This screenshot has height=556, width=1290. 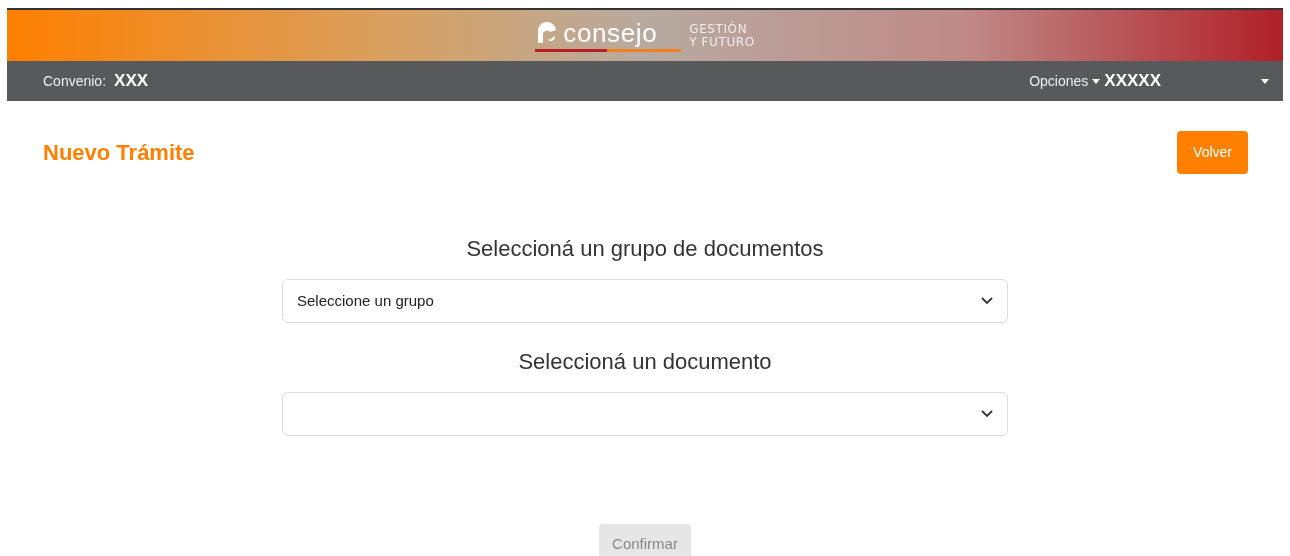 I want to click on convenio-label: Convenio:, so click(x=75, y=81).